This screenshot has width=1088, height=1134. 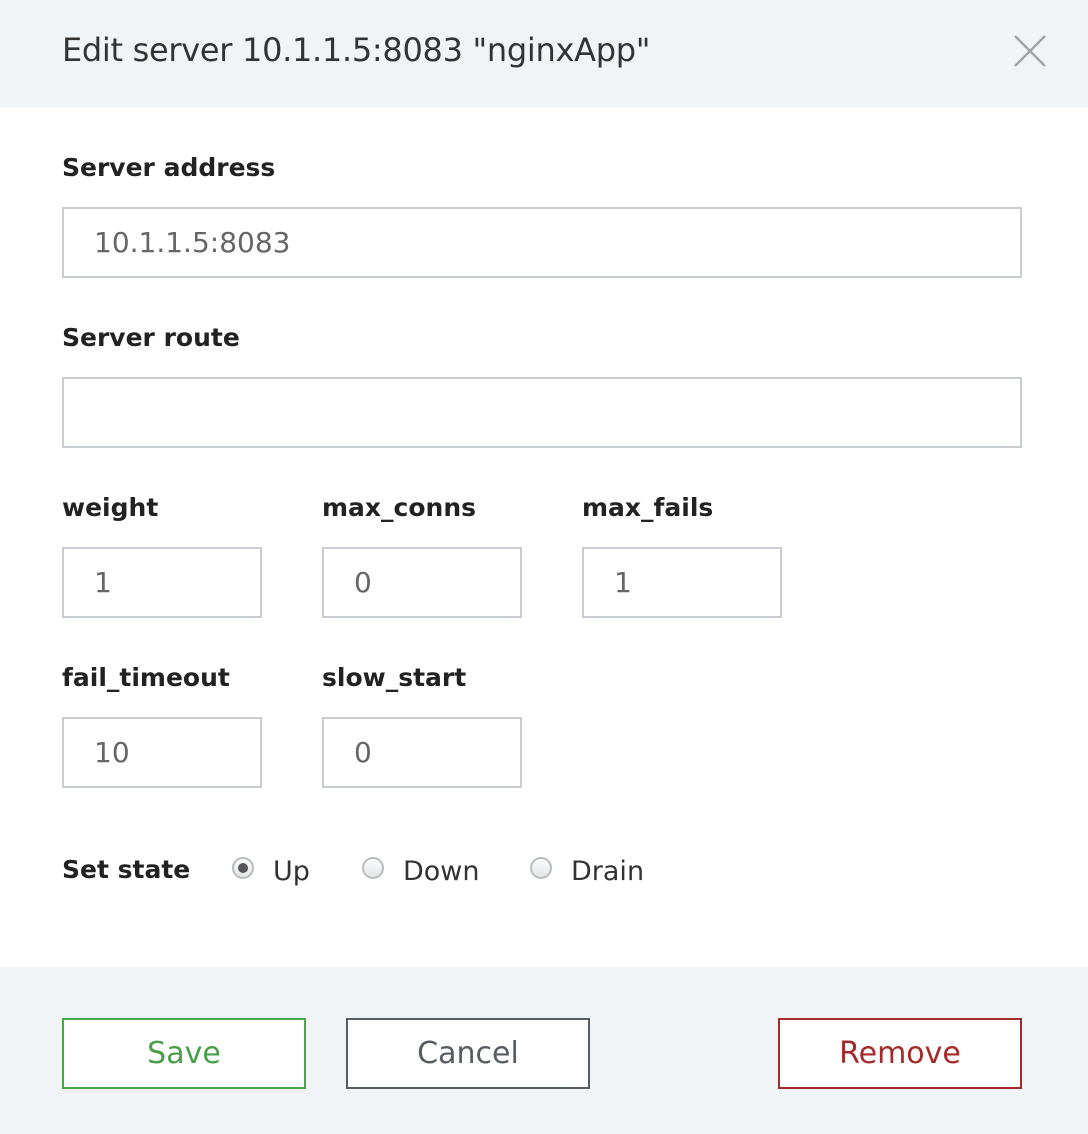 I want to click on server-route-input, so click(x=542, y=412).